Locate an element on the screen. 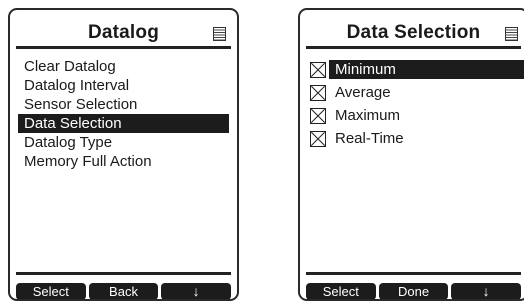 The image size is (524, 306). done-button: Done is located at coordinates (413, 291).